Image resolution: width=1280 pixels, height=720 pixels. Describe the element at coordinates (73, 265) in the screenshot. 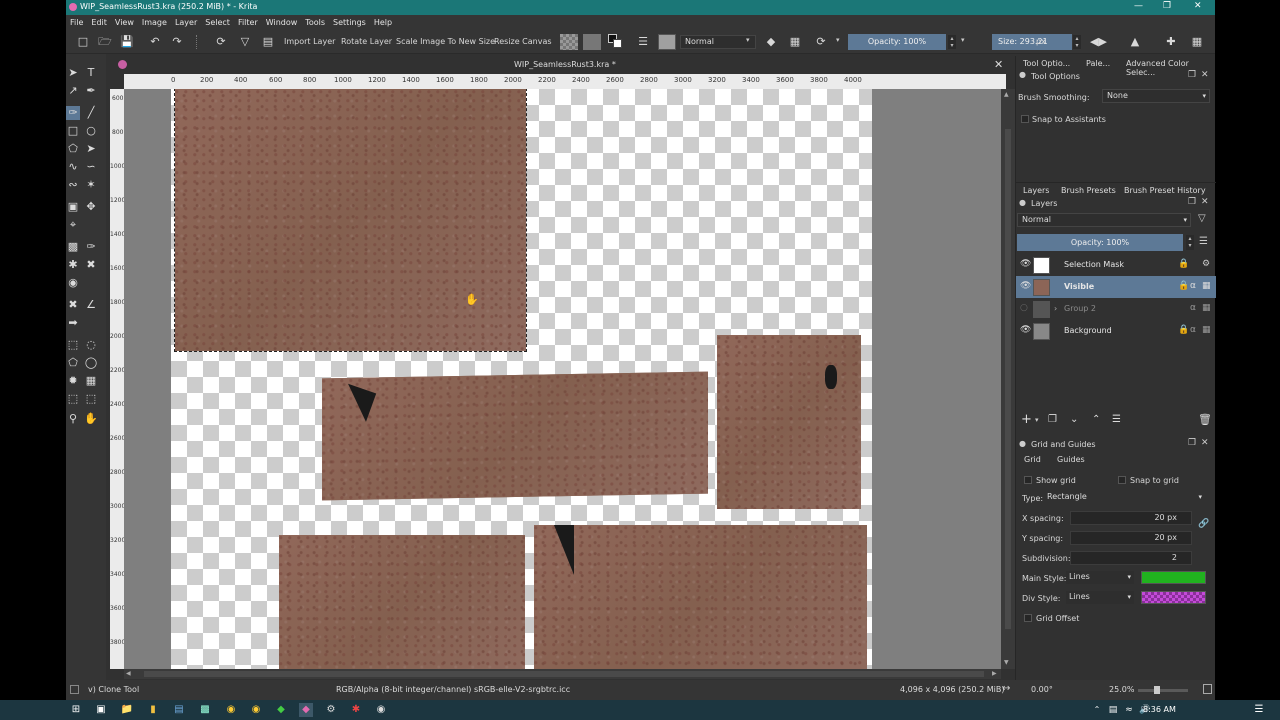

I see `colorize-mask-tool-icon: ✱` at that location.